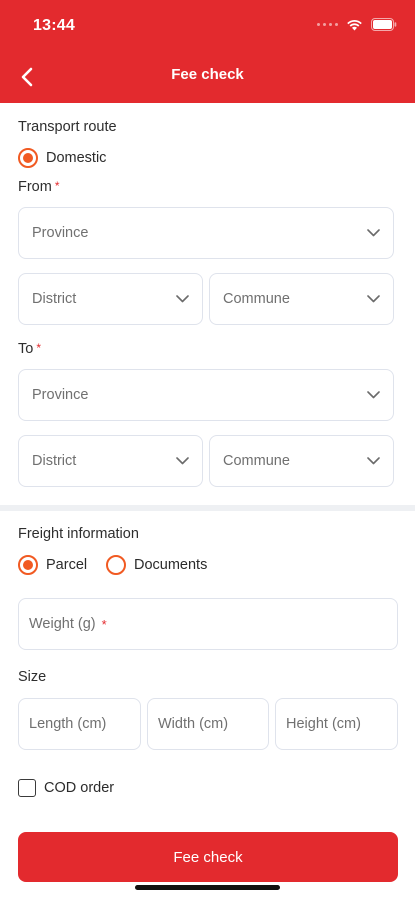 The height and width of the screenshot is (900, 415). I want to click on to-commune-select: Commune, so click(301, 461).